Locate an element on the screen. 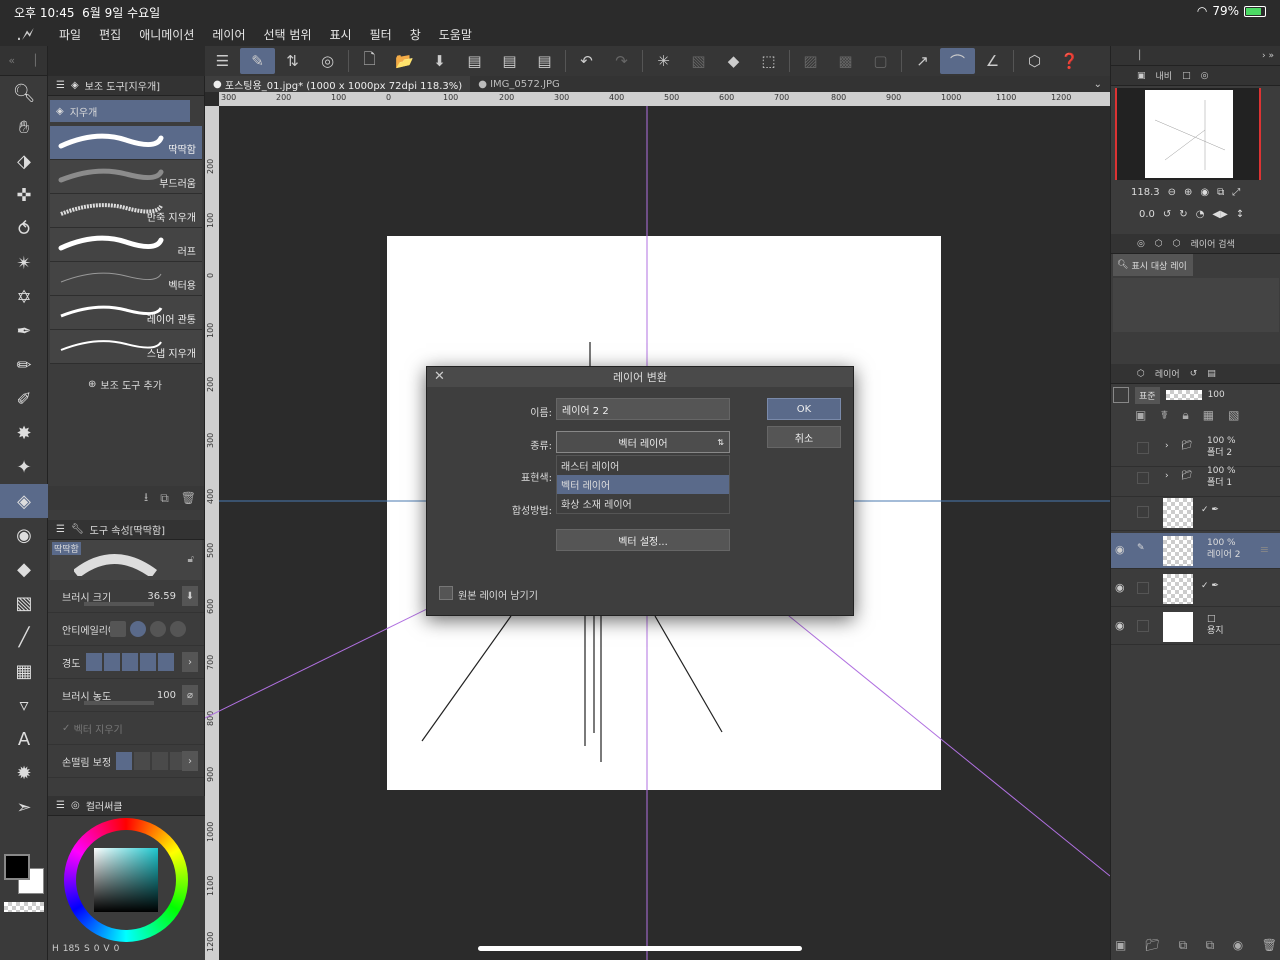  mask-icon: ◉ is located at coordinates (1238, 945).